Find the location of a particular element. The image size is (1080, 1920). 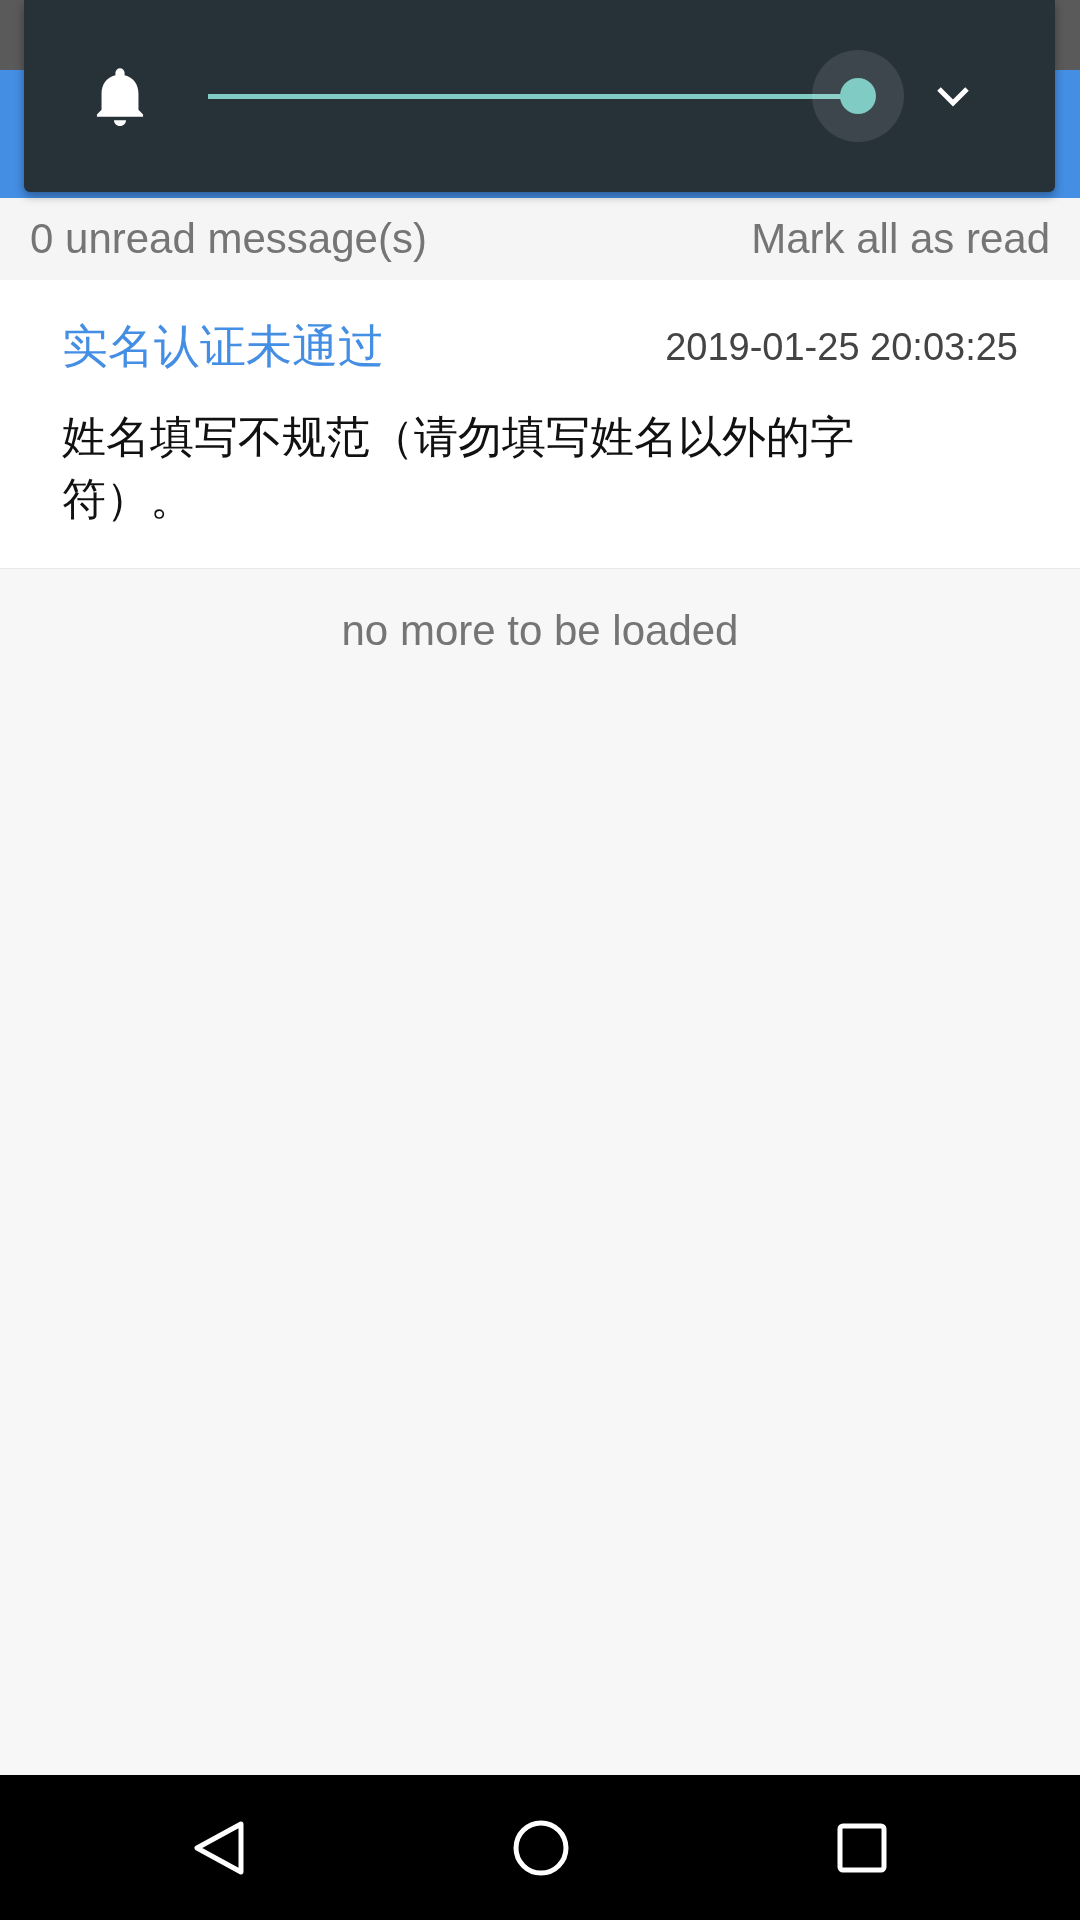

recents-icon is located at coordinates (861, 1847).